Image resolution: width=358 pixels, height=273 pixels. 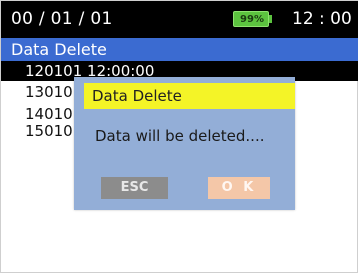 What do you see at coordinates (239, 188) in the screenshot?
I see `ok-button: O K` at bounding box center [239, 188].